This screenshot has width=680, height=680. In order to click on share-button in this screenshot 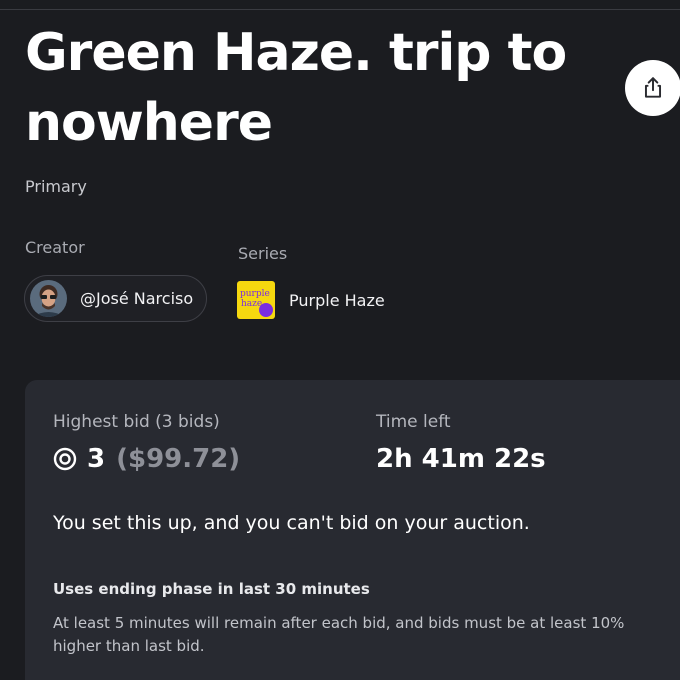, I will do `click(652, 88)`.